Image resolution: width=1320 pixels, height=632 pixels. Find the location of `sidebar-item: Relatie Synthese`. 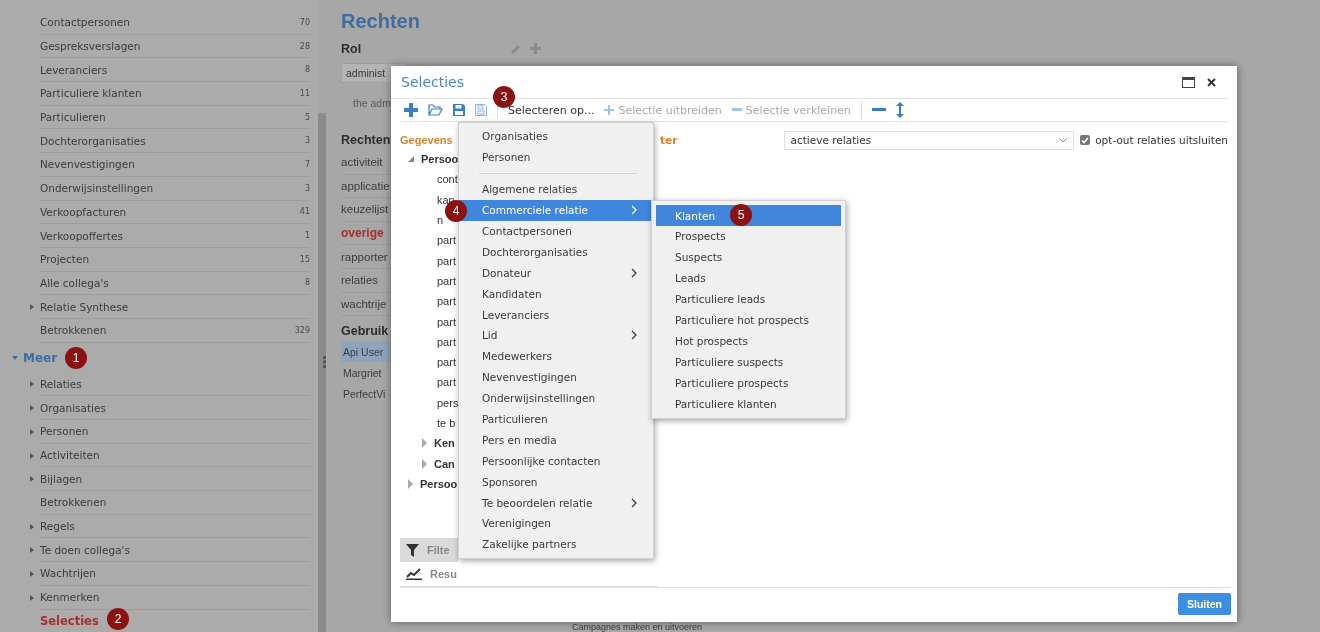

sidebar-item: Relatie Synthese is located at coordinates (84, 306).